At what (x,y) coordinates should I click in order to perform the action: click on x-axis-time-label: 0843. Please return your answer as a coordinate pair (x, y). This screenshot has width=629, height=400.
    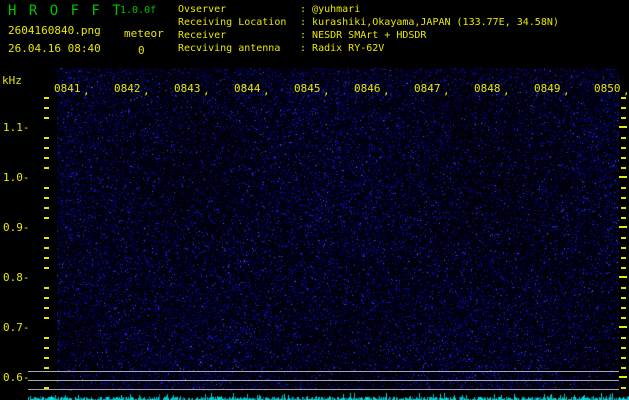
    Looking at the image, I should click on (187, 88).